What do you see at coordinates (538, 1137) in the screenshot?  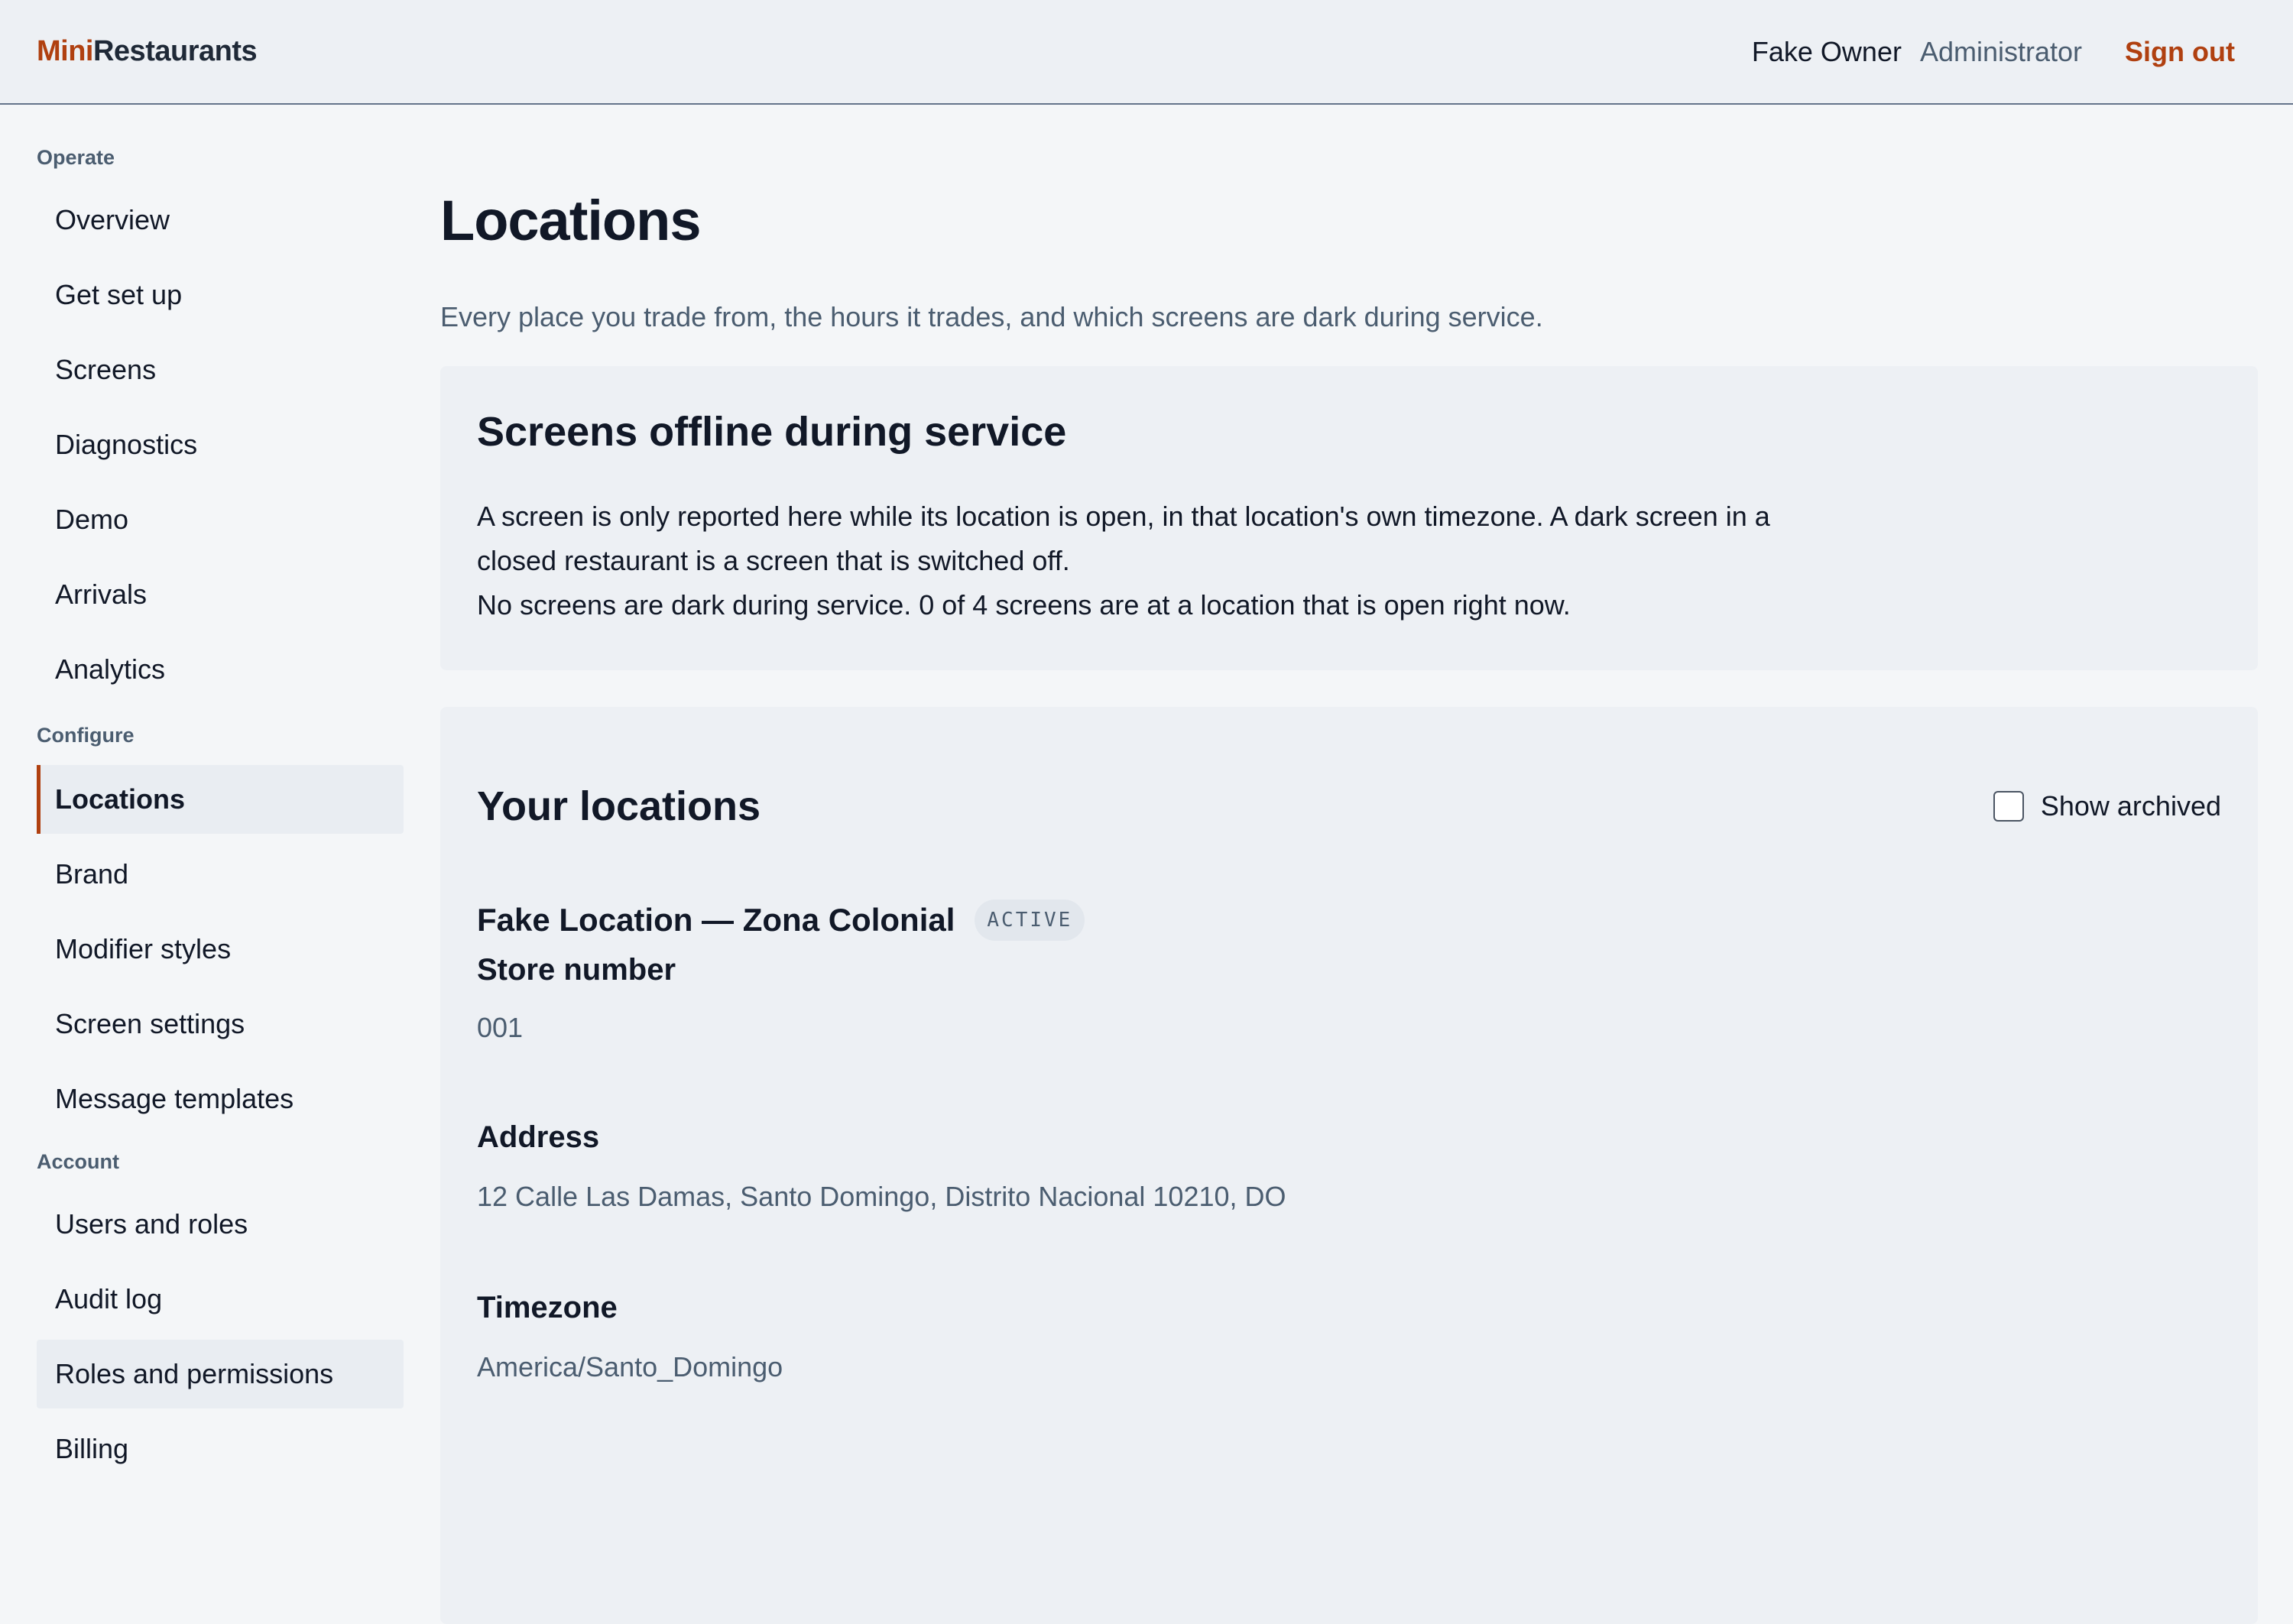 I see `address-label: Address` at bounding box center [538, 1137].